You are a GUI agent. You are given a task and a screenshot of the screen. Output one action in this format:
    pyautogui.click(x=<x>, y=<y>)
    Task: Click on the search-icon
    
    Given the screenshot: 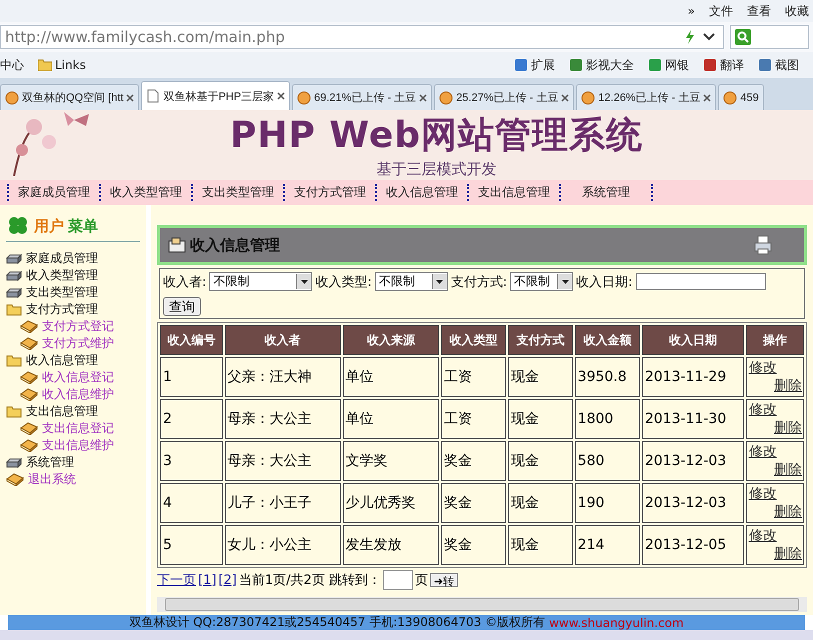 What is the action you would take?
    pyautogui.click(x=744, y=37)
    